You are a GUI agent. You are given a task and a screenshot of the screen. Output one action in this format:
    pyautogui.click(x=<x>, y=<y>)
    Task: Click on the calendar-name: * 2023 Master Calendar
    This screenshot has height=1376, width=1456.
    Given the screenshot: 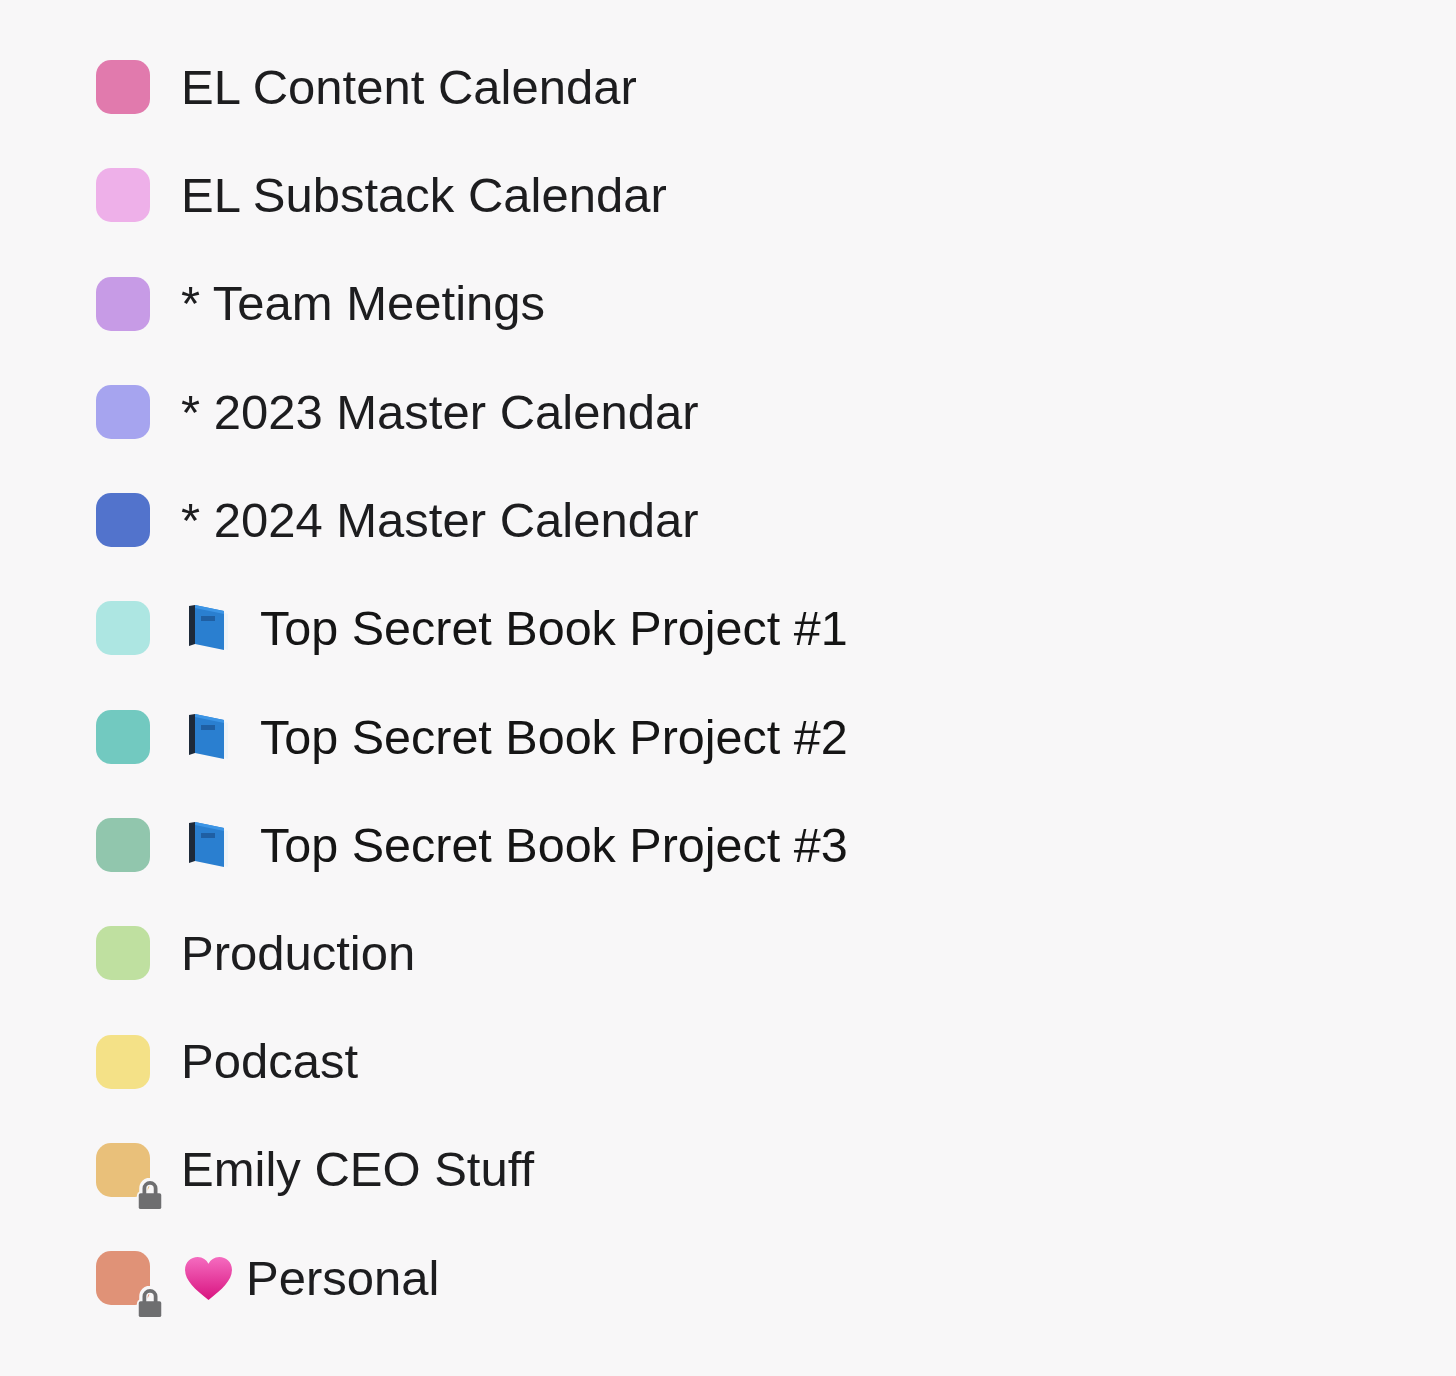 What is the action you would take?
    pyautogui.click(x=440, y=412)
    